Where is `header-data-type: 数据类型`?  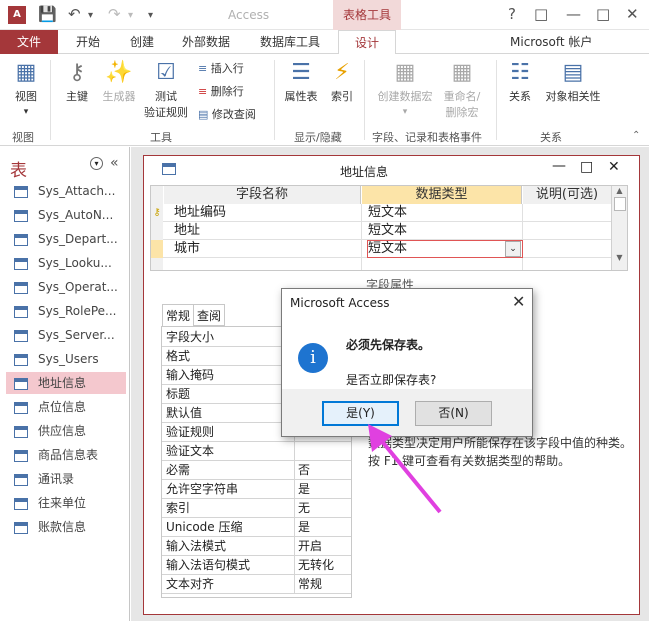 header-data-type: 数据类型 is located at coordinates (442, 195).